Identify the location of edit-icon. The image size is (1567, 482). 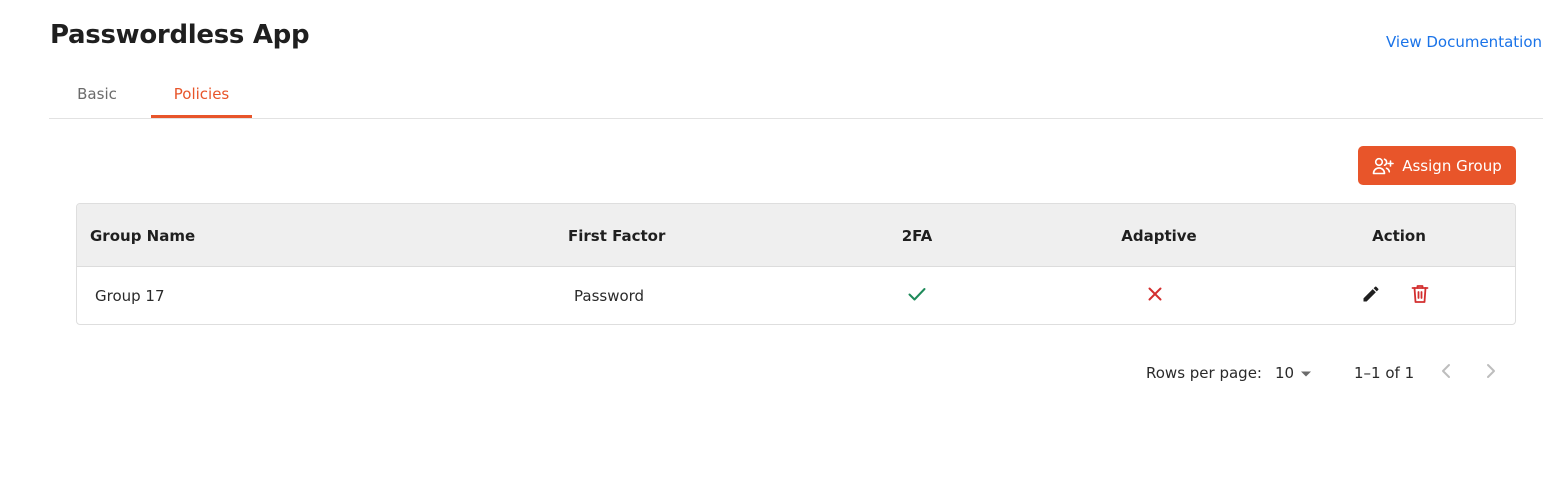
(1371, 296).